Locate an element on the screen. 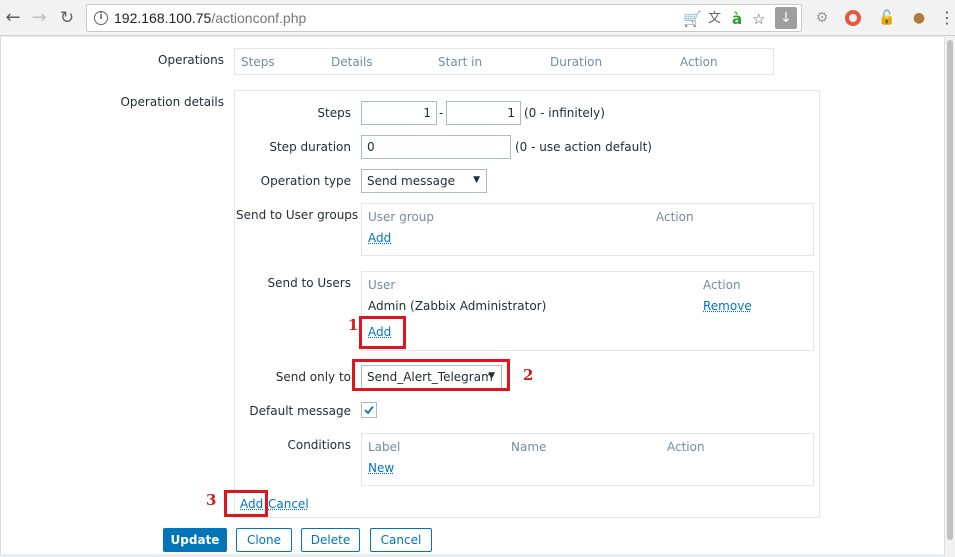 The width and height of the screenshot is (955, 557). cookie-icon: ● is located at coordinates (919, 18).